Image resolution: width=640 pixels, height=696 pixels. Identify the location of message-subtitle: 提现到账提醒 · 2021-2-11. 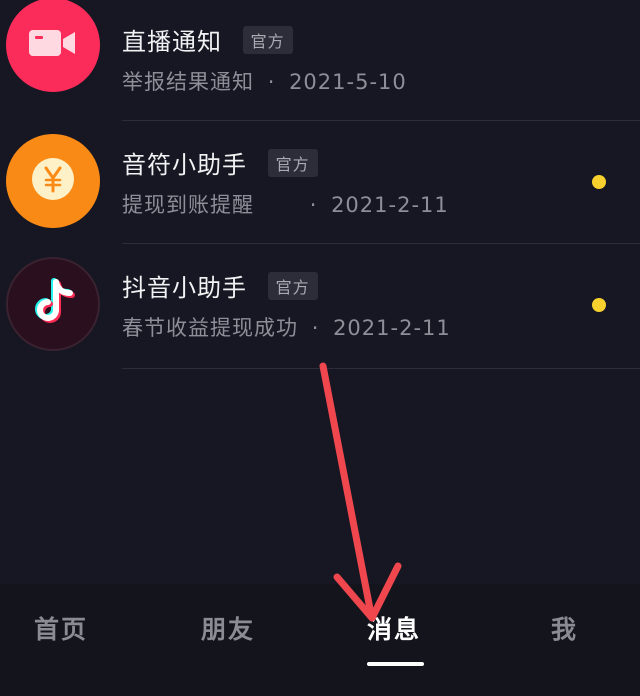
(285, 204).